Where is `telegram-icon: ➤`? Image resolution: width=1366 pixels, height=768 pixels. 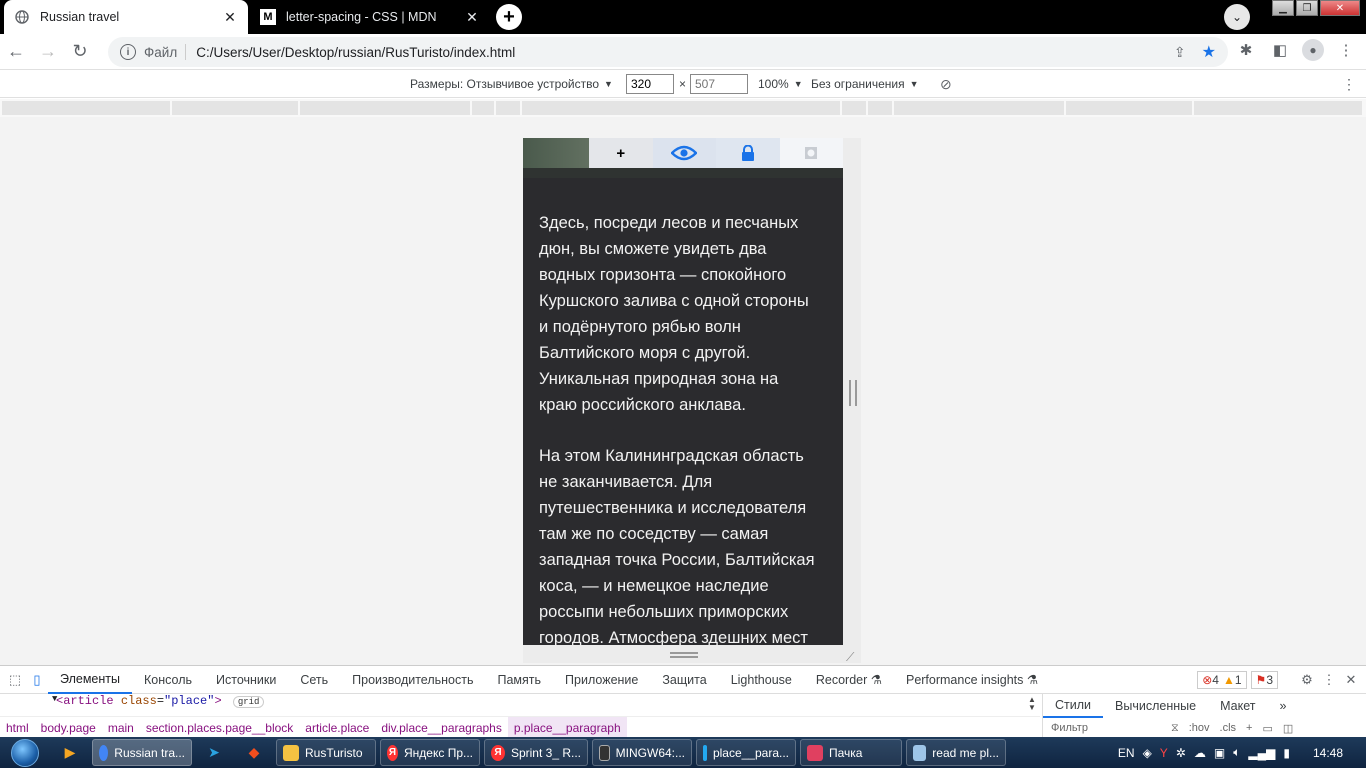
telegram-icon: ➤ is located at coordinates (214, 752).